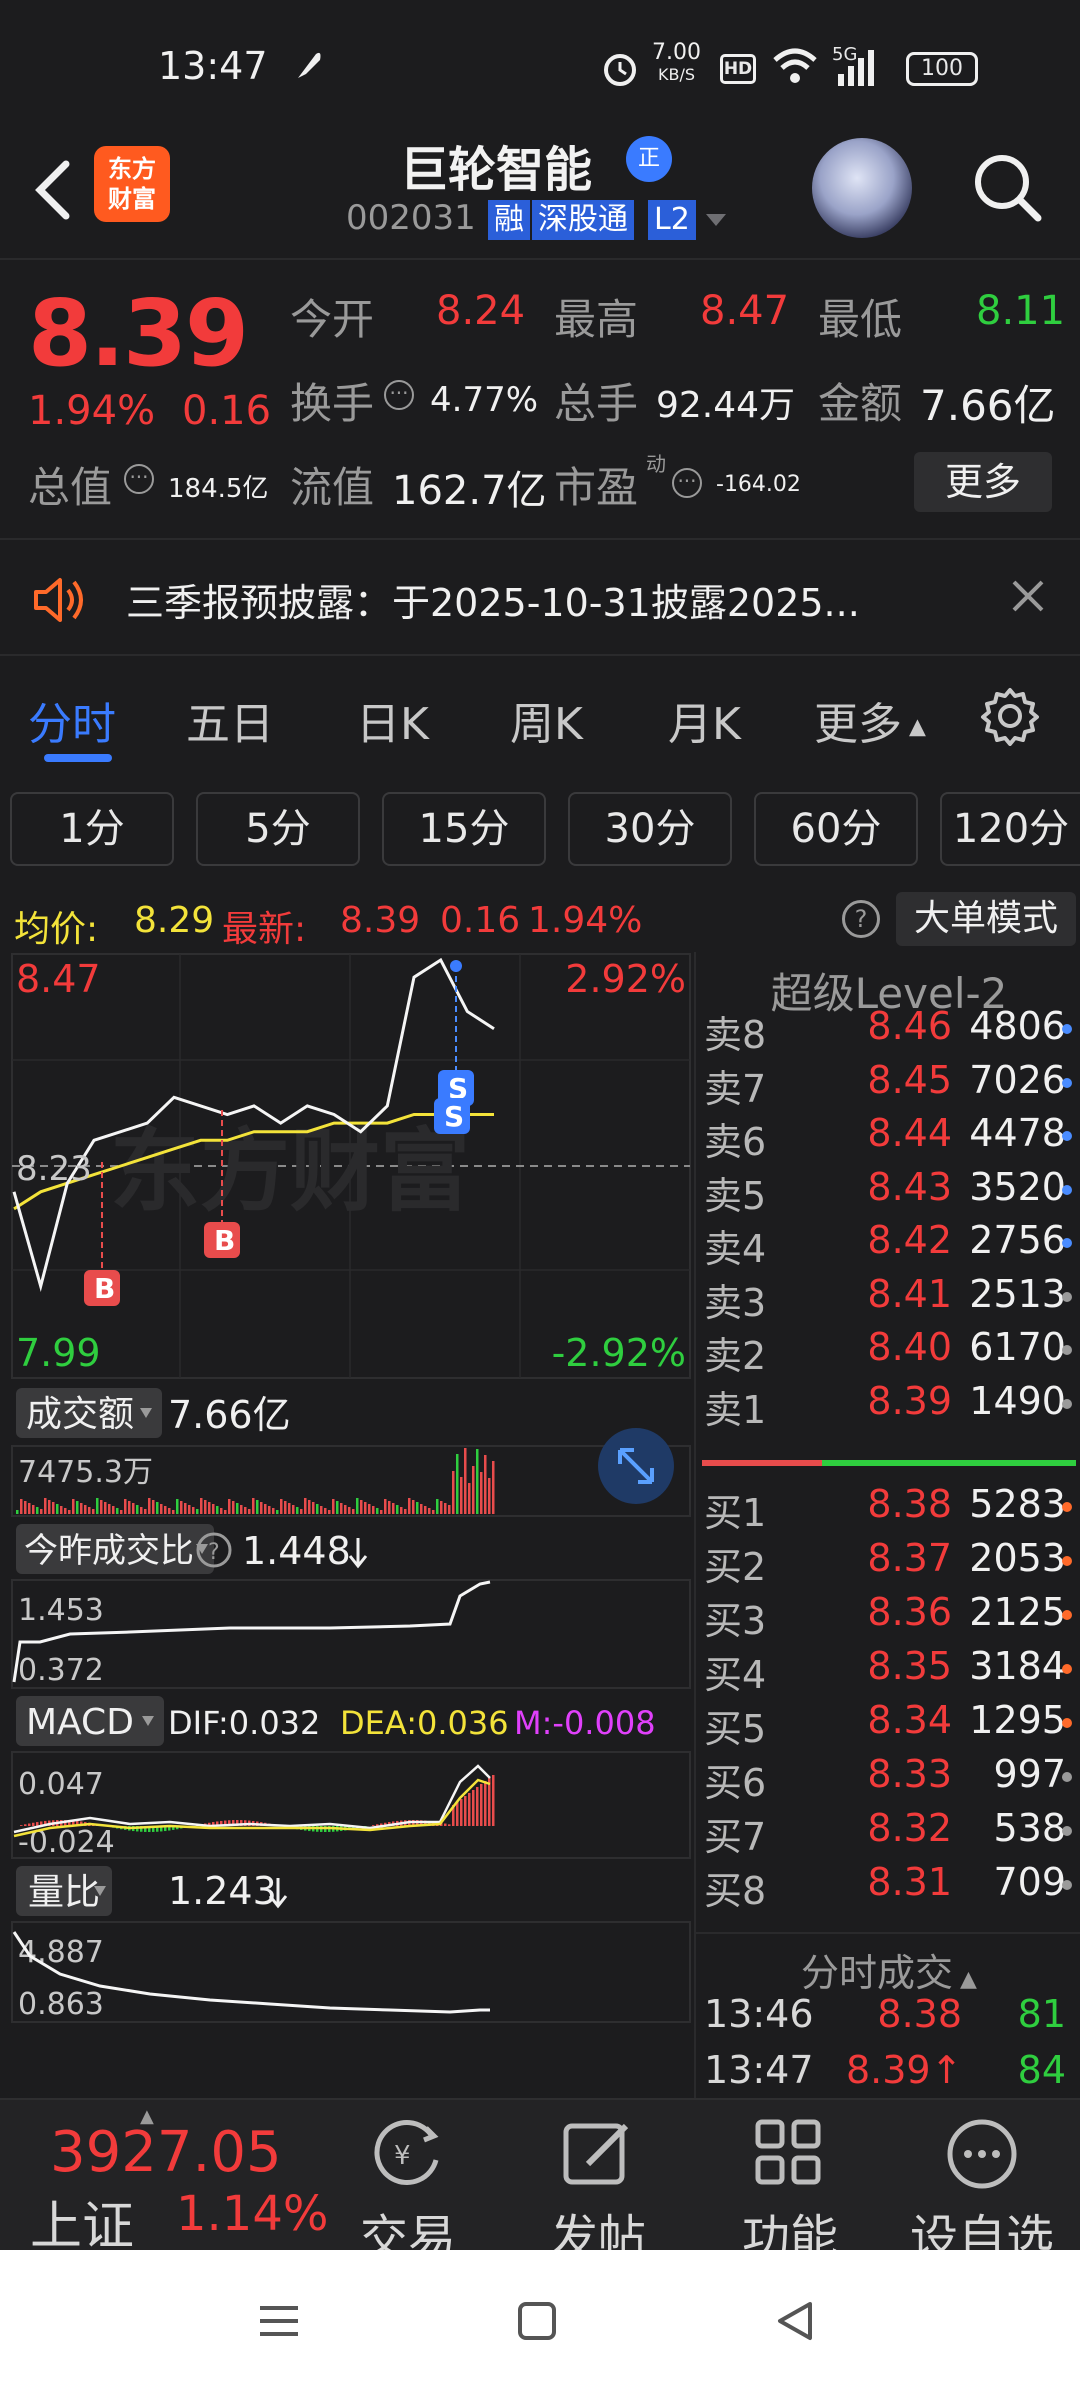 The image size is (1080, 2400). I want to click on buy-level-row: 买4 8.35 3184, so click(888, 1671).